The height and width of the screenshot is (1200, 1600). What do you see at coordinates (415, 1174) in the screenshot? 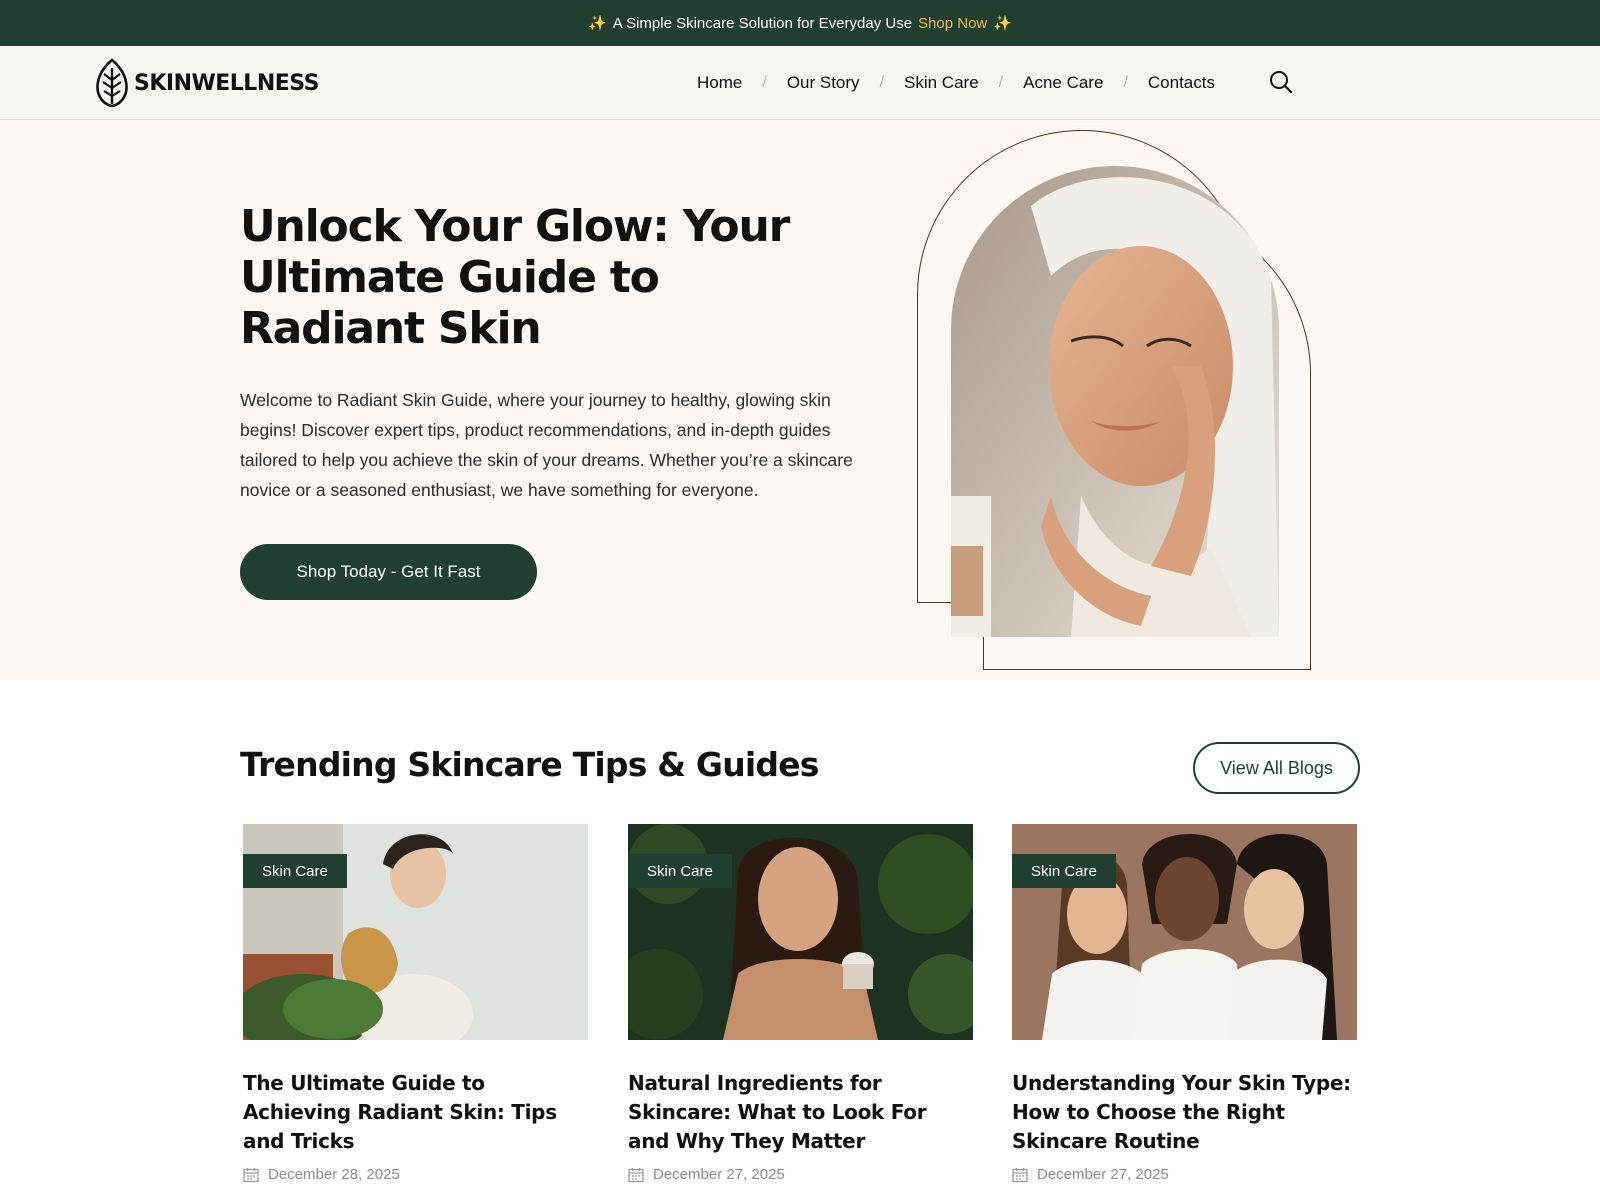
I see `blog-date: December 28, 2025` at bounding box center [415, 1174].